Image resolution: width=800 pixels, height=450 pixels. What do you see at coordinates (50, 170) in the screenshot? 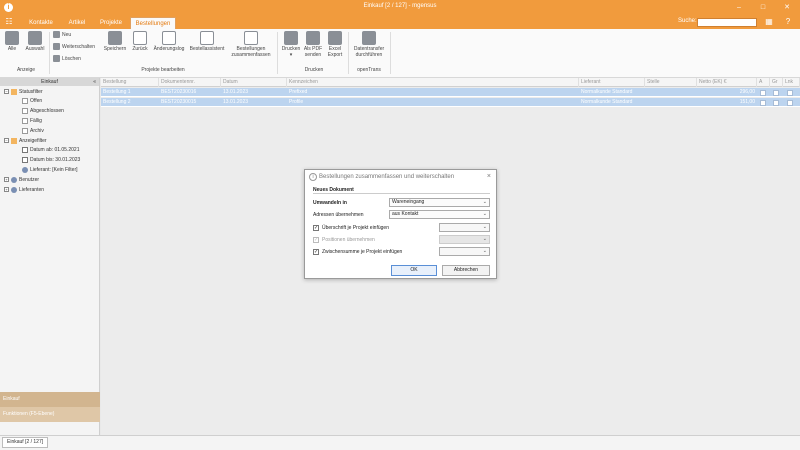
I see `tree-filter-lieferant: Lieferant: [Kein Filter]` at bounding box center [50, 170].